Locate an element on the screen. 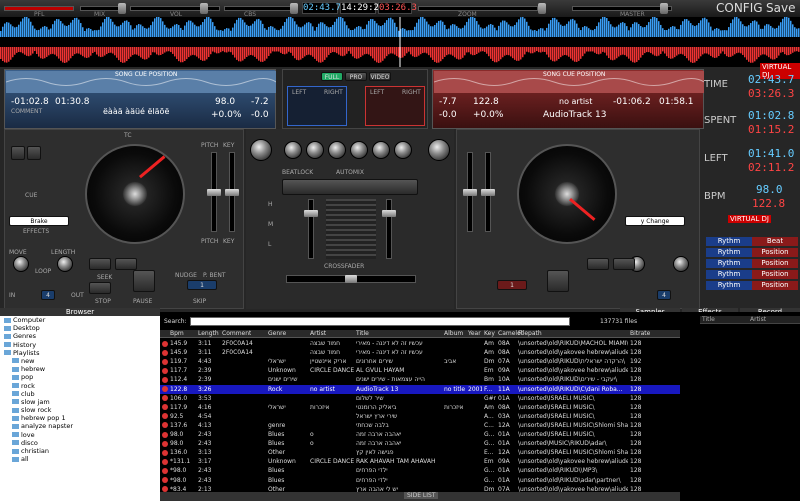 Image resolution: width=800 pixels, height=501 pixels. tree-item: slow rock is located at coordinates (80, 410).